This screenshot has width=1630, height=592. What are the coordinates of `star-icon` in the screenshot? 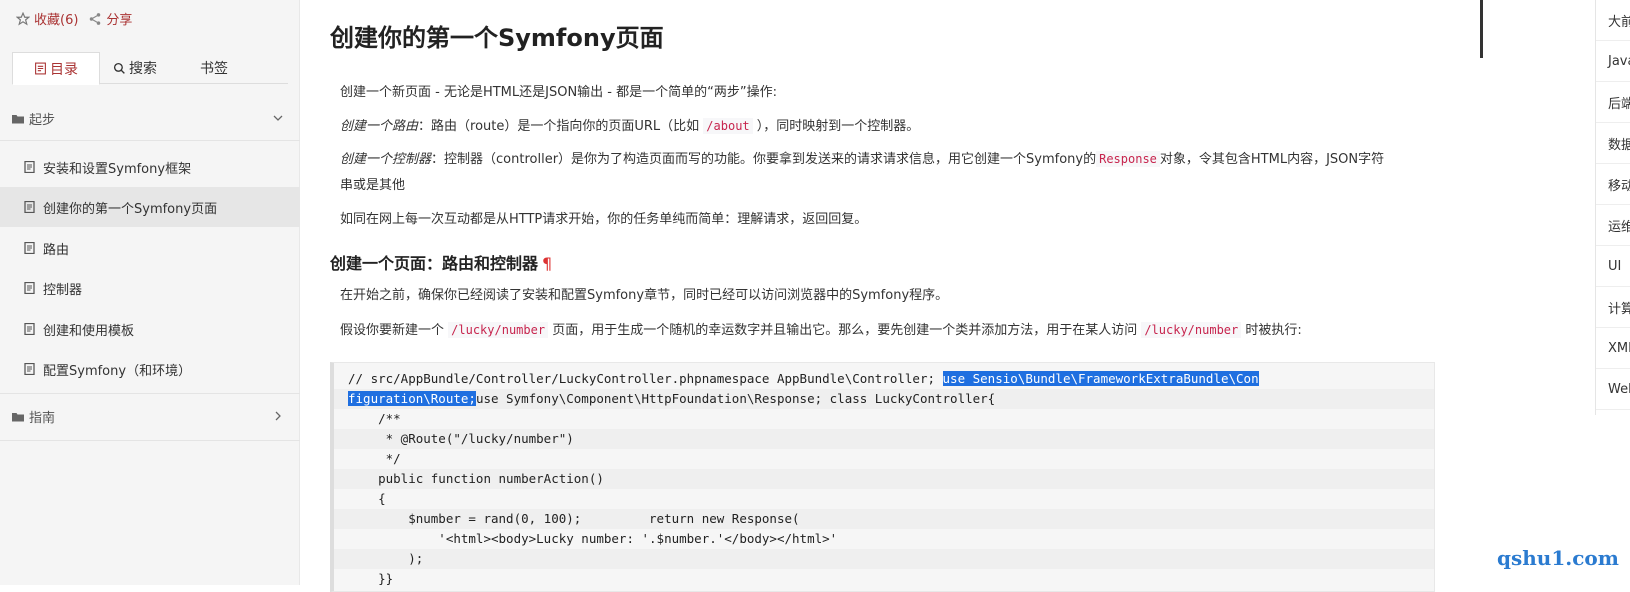 It's located at (23, 18).